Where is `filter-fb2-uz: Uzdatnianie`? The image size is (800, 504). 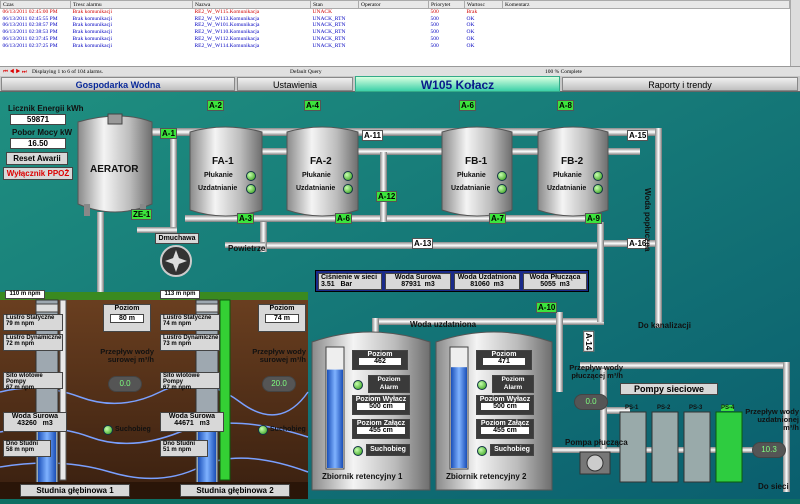 filter-fb2-uz: Uzdatnianie is located at coordinates (567, 188).